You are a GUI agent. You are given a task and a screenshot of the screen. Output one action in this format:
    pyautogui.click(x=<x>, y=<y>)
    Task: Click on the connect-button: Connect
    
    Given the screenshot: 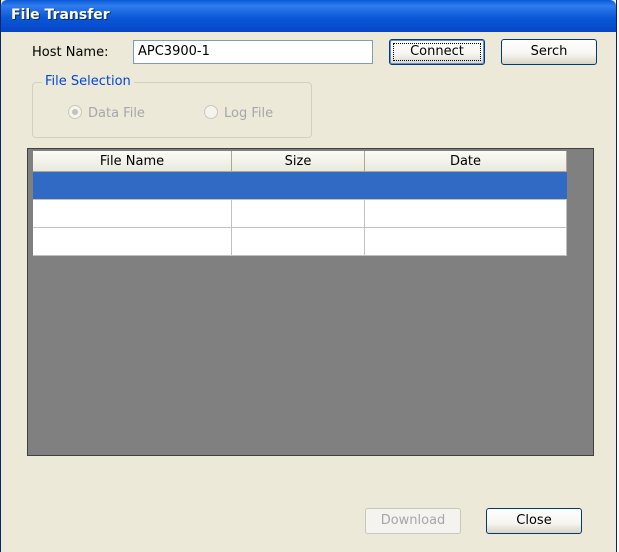 What is the action you would take?
    pyautogui.click(x=437, y=52)
    